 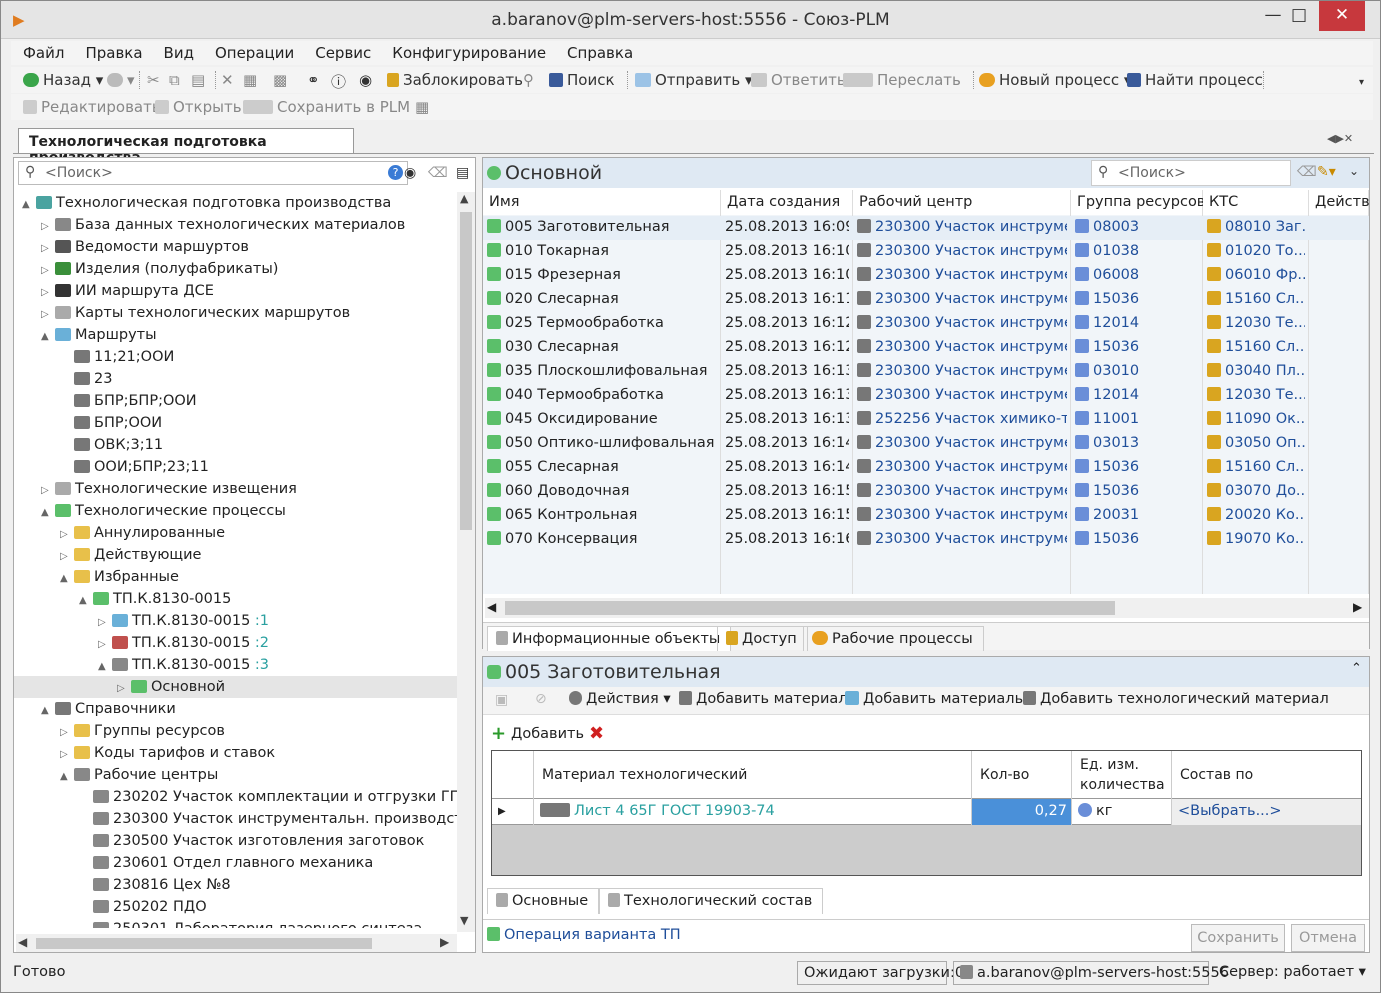 I want to click on unit-cell: кг, so click(x=1122, y=812).